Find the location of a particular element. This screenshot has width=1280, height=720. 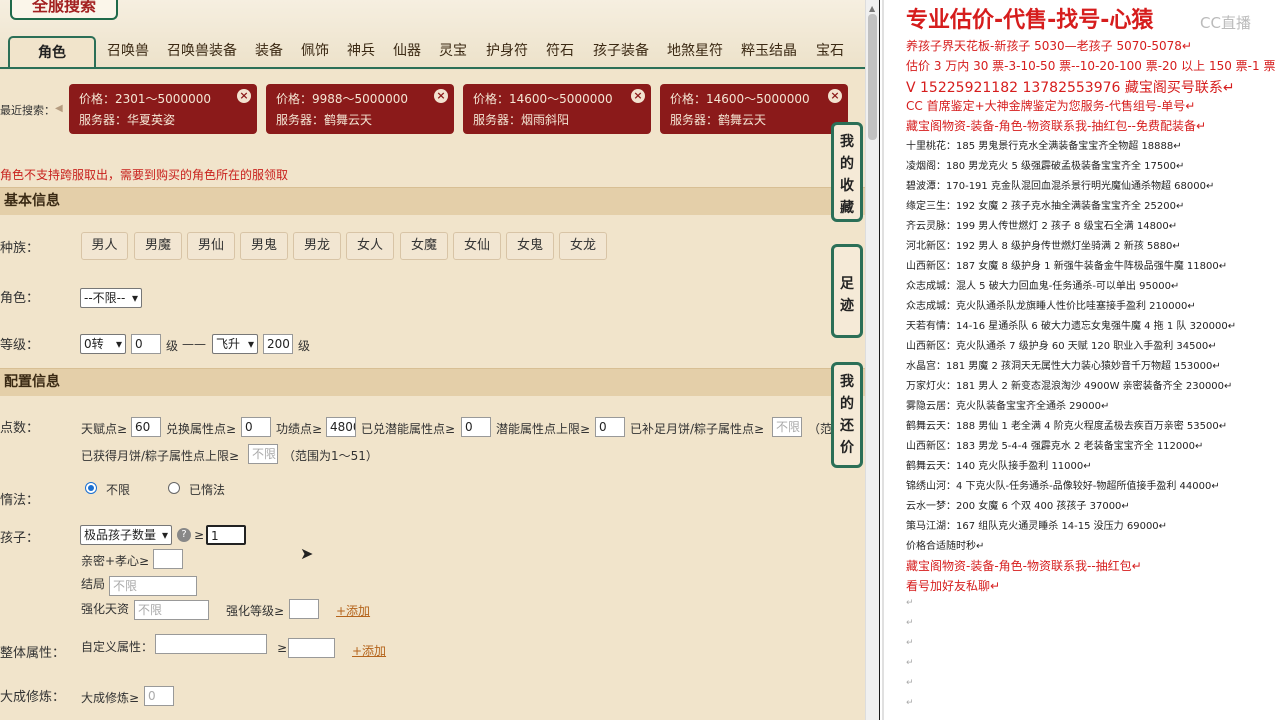

level-to-select: 飞升 is located at coordinates (235, 344).